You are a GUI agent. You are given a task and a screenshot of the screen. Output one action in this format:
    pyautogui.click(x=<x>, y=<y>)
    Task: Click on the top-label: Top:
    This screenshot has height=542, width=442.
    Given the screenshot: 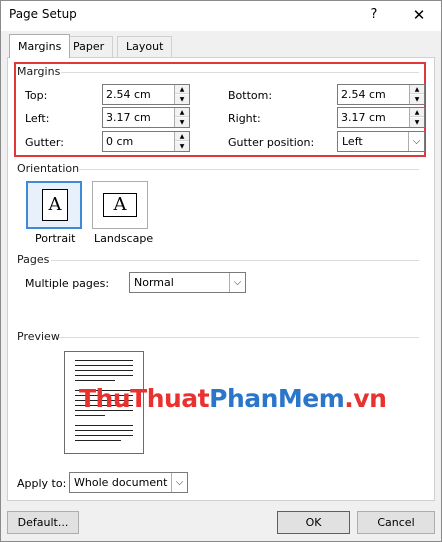 What is the action you would take?
    pyautogui.click(x=36, y=95)
    